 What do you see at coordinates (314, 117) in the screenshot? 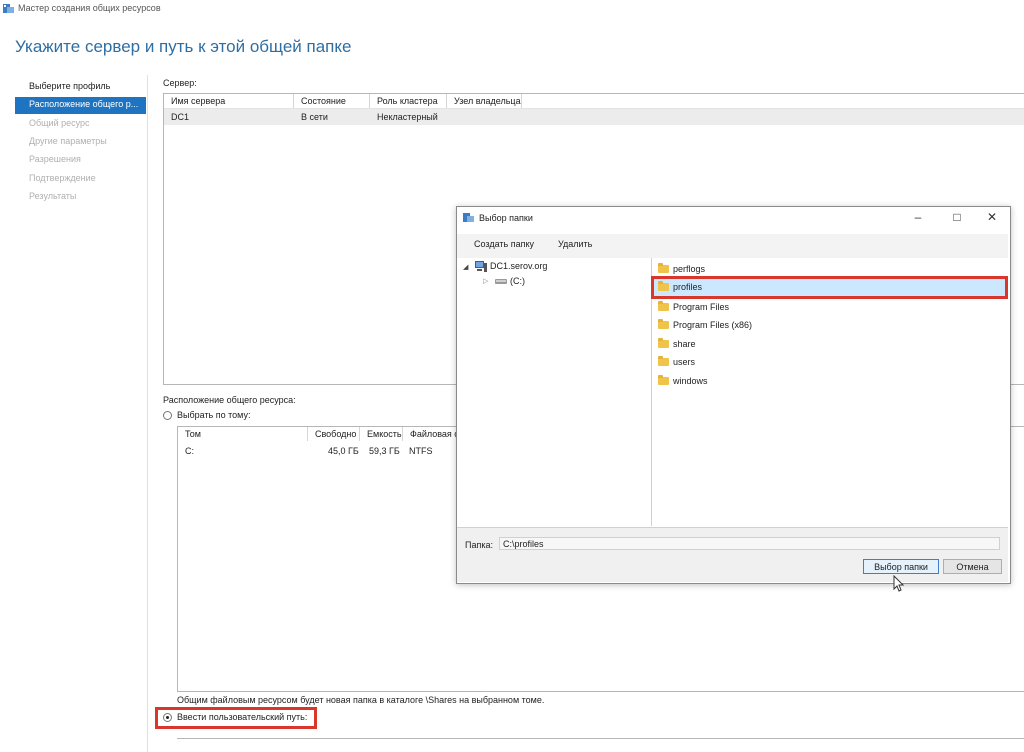
I see `server-status-cell: В сети` at bounding box center [314, 117].